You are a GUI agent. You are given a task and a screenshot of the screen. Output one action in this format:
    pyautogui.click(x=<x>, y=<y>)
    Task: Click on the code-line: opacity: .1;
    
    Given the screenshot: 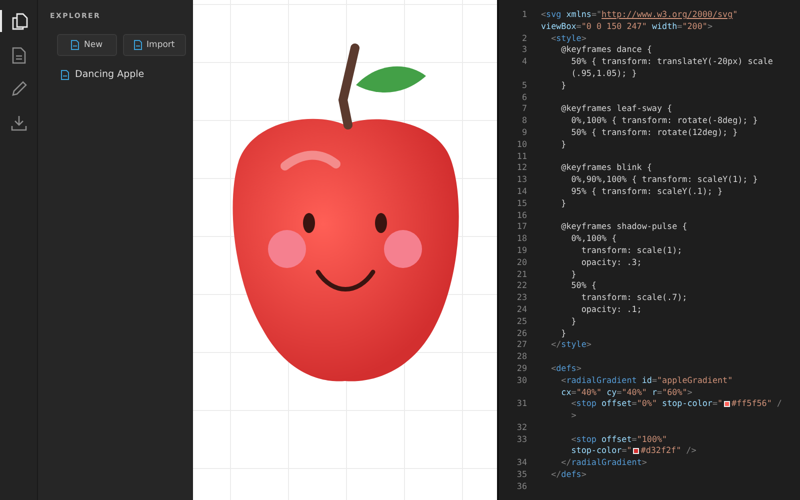 What is the action you would take?
    pyautogui.click(x=611, y=310)
    